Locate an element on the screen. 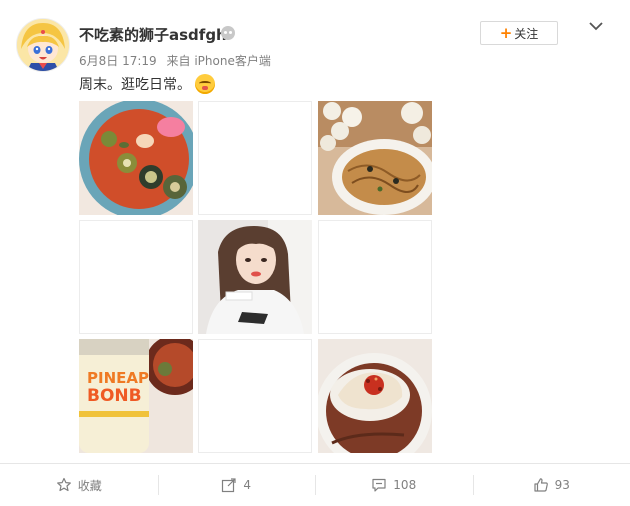 This screenshot has height=506, width=630. favorite-button: 收藏 is located at coordinates (79, 485).